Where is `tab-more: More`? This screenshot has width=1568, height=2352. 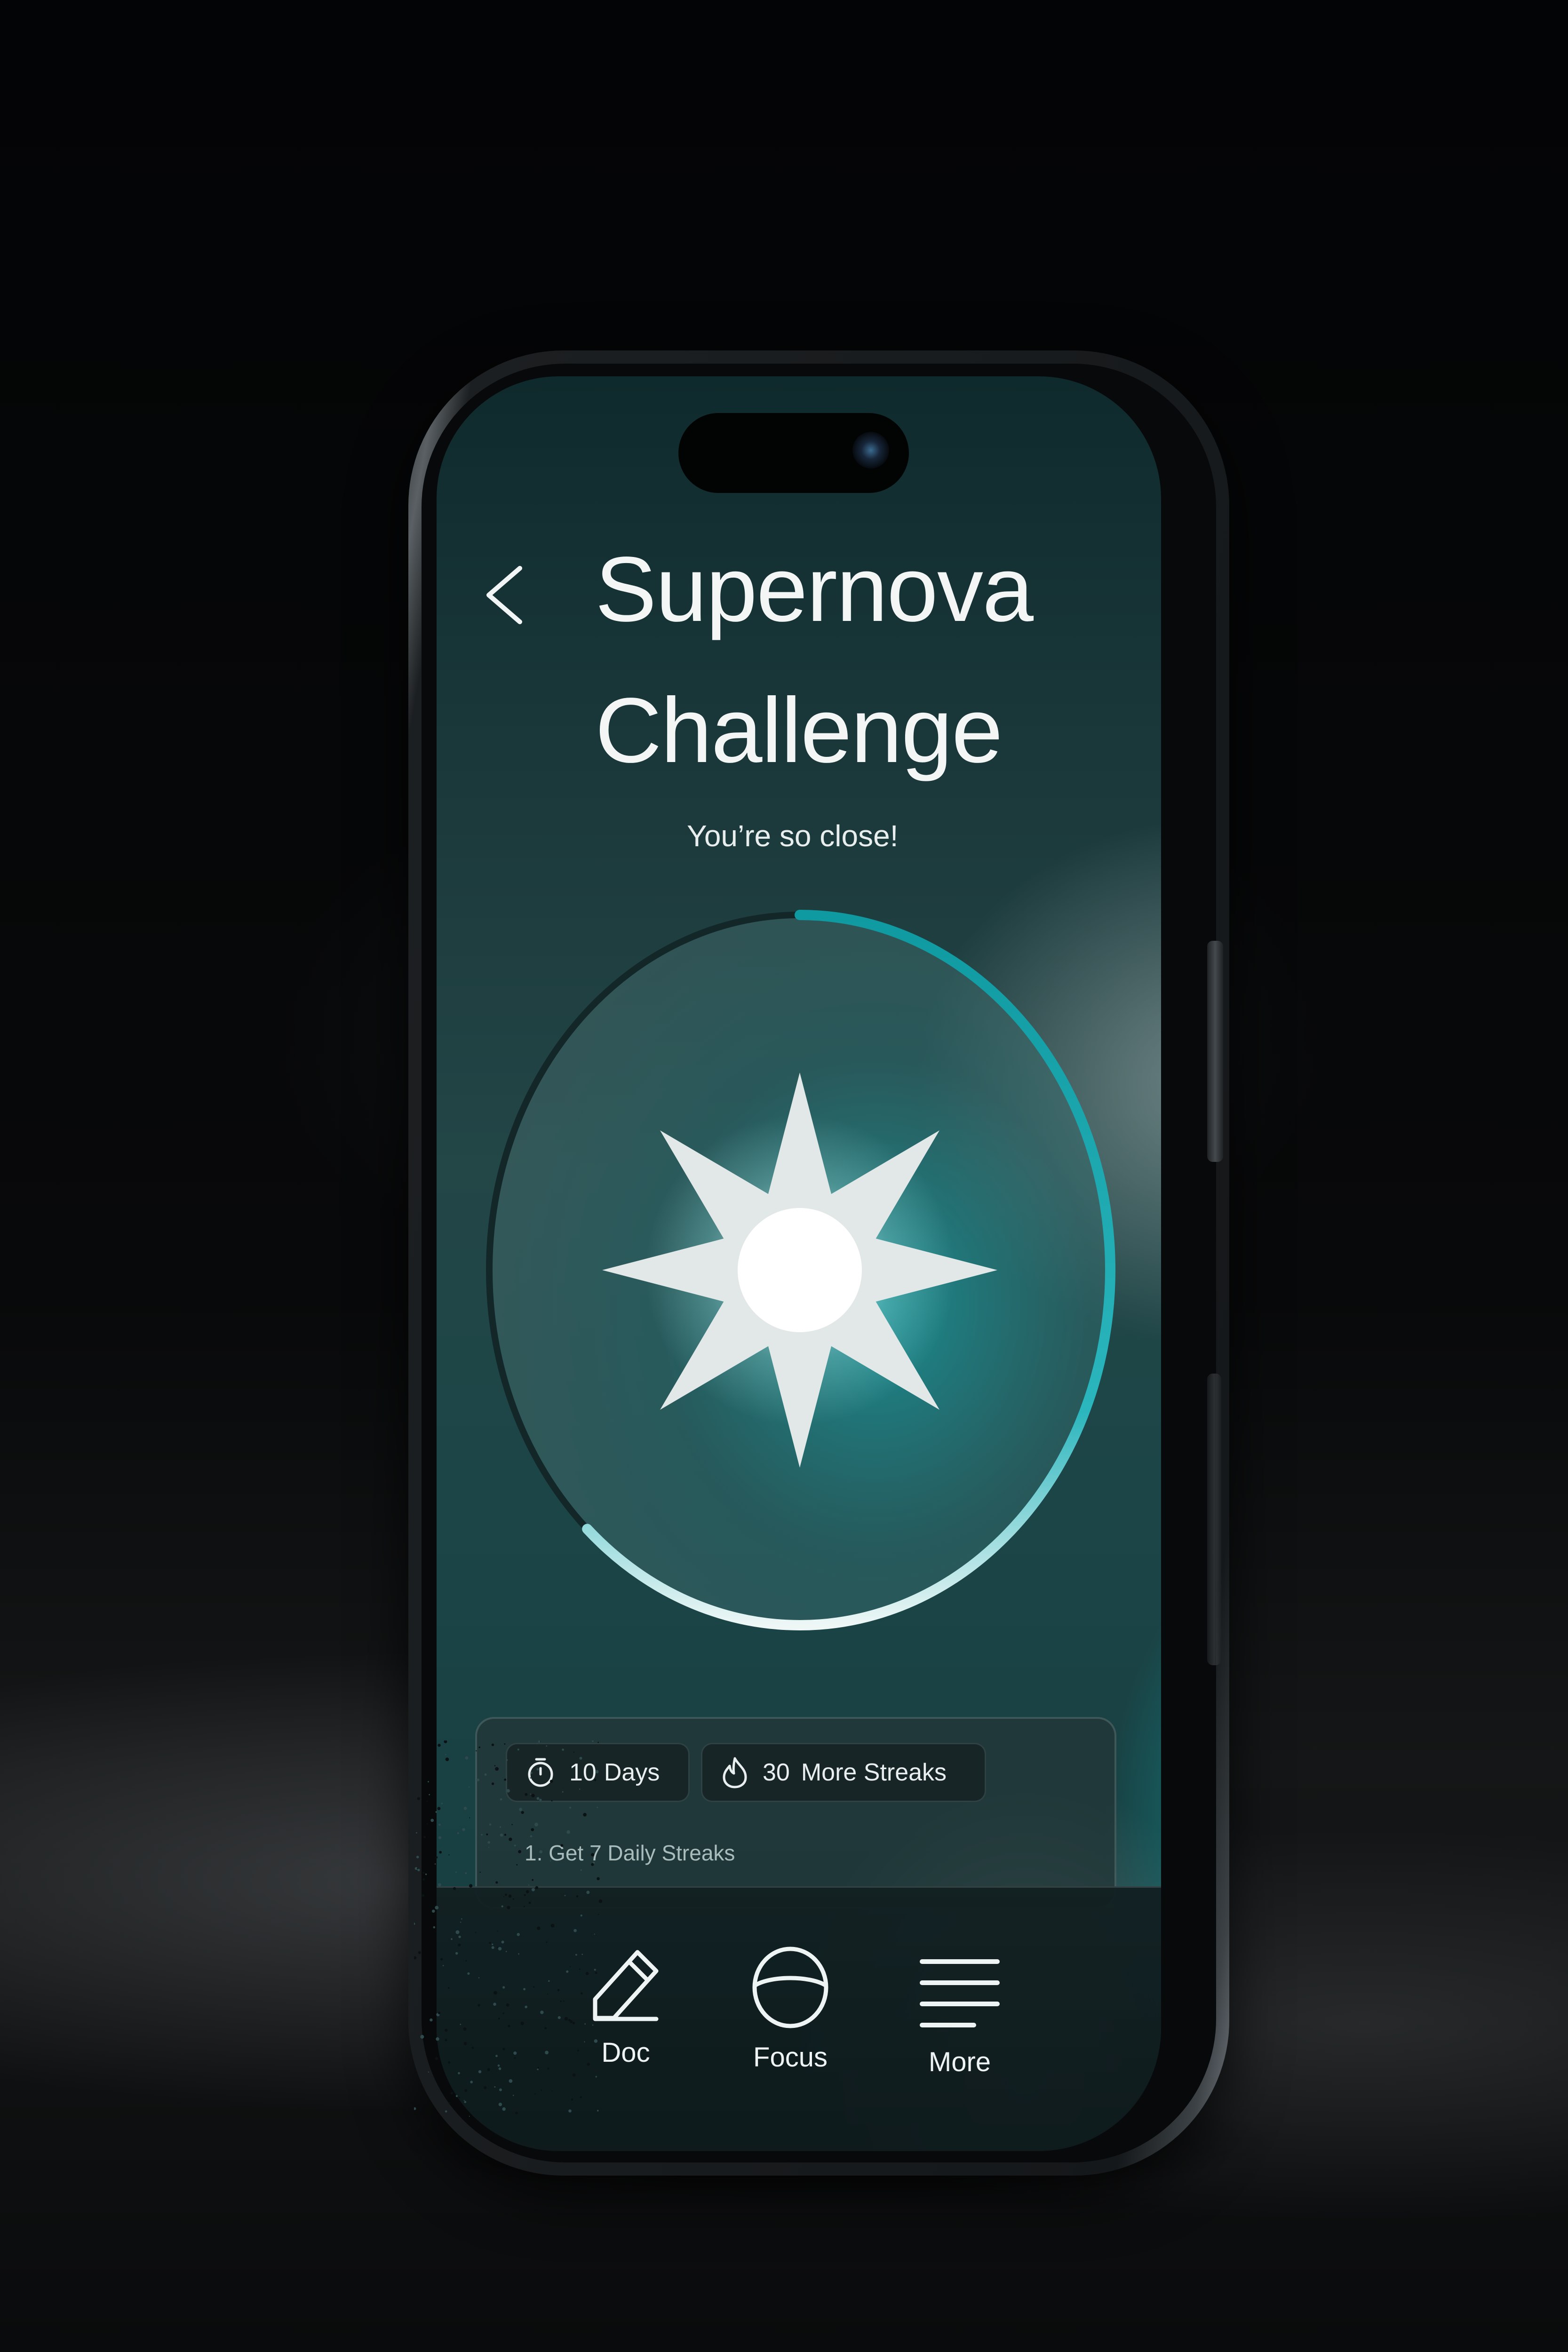 tab-more: More is located at coordinates (959, 2032).